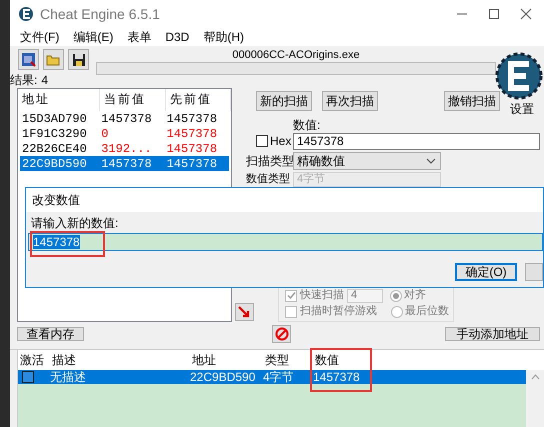  What do you see at coordinates (522, 109) in the screenshot?
I see `settings-label: 设置` at bounding box center [522, 109].